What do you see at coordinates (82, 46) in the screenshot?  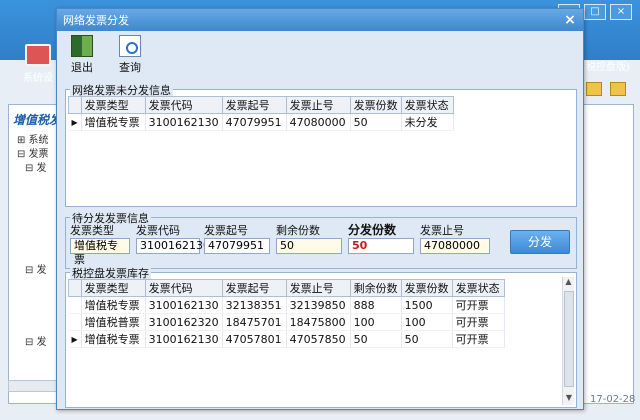 I see `door-exit-icon` at bounding box center [82, 46].